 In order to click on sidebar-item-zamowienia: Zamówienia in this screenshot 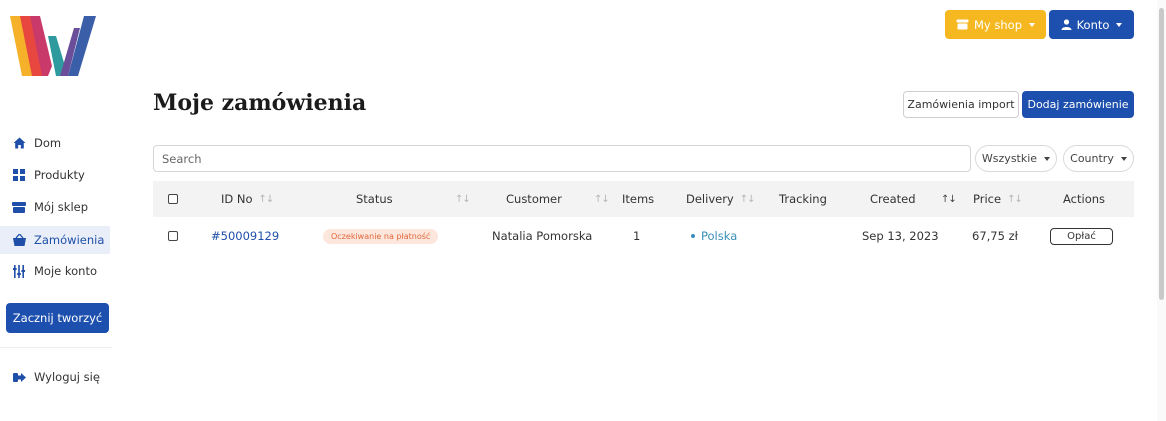, I will do `click(55, 240)`.